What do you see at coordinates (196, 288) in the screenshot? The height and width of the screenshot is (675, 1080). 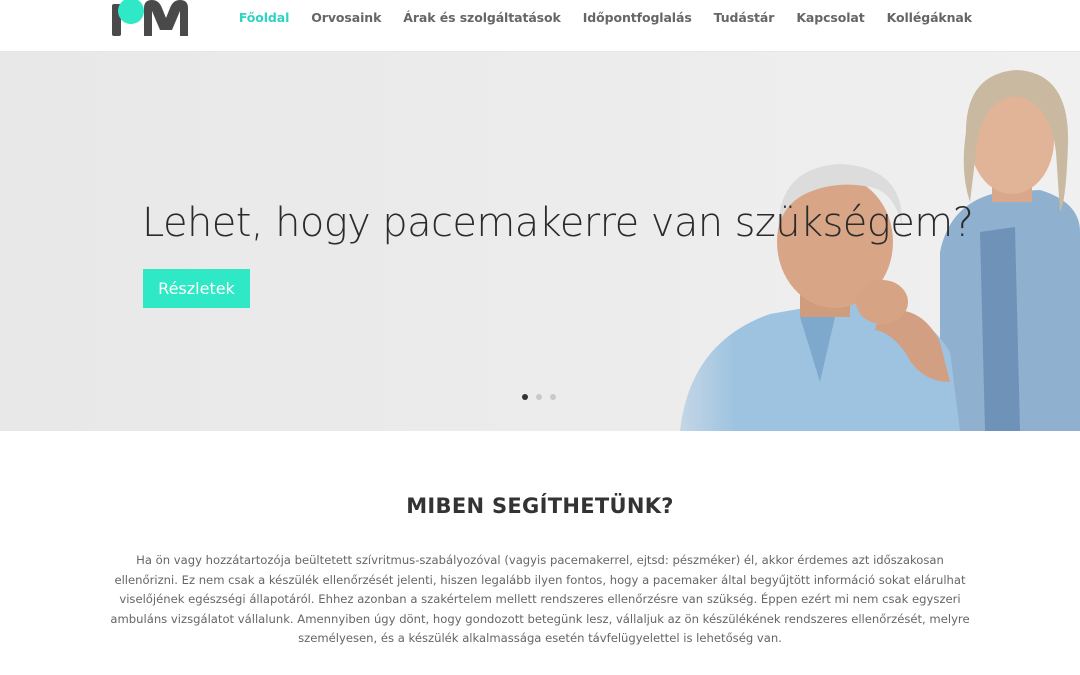 I see `details-button: Részletek` at bounding box center [196, 288].